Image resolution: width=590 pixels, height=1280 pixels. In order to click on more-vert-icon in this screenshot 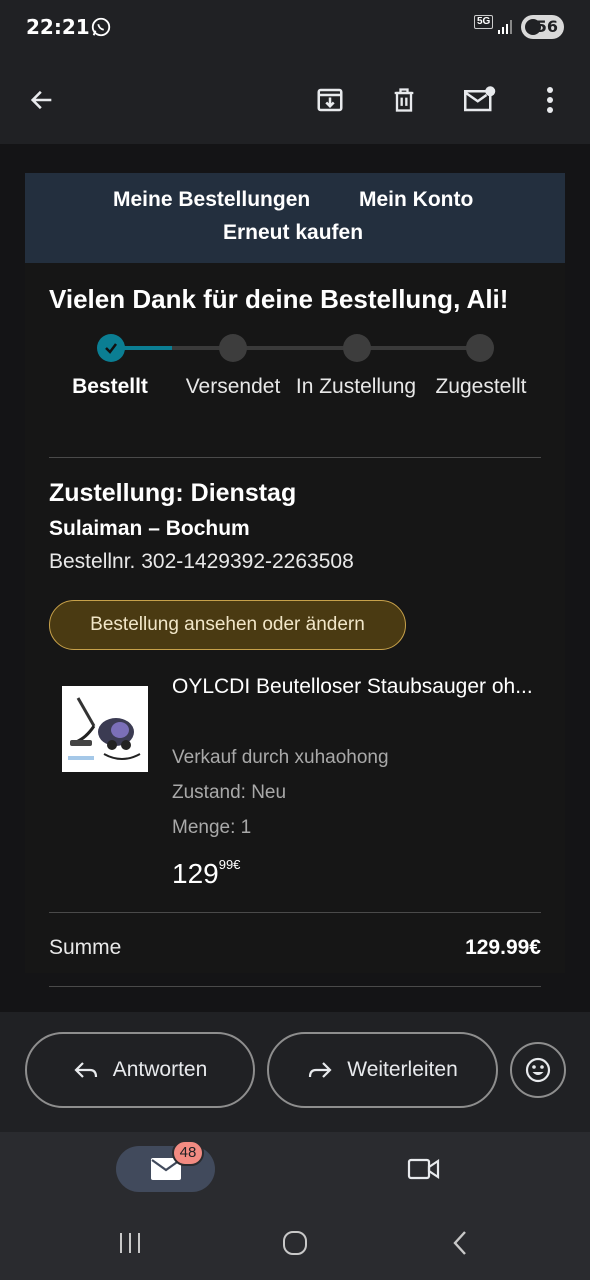, I will do `click(550, 100)`.